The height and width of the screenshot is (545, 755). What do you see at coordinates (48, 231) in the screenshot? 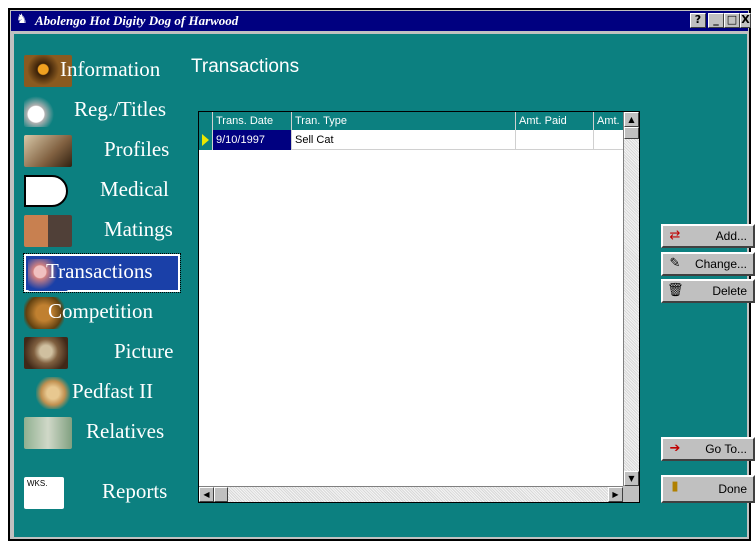
I see `cats-pair-icon` at bounding box center [48, 231].